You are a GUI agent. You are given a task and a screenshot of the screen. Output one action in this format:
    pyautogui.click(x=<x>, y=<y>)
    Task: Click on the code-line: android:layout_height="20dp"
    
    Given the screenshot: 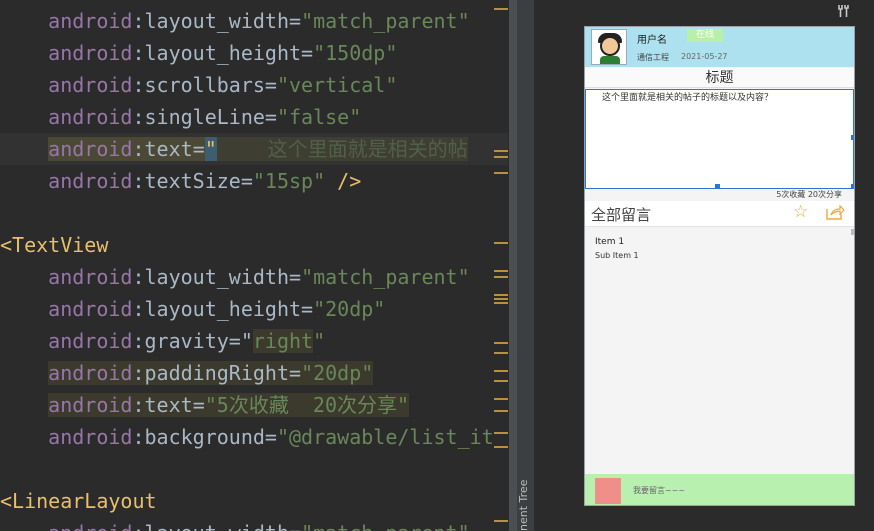 What is the action you would take?
    pyautogui.click(x=192, y=309)
    